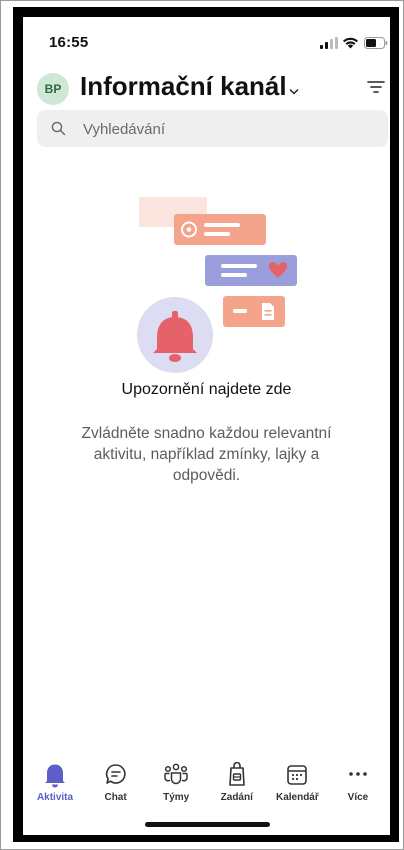 The image size is (404, 850). I want to click on nav-item-teams: Týmy, so click(176, 785).